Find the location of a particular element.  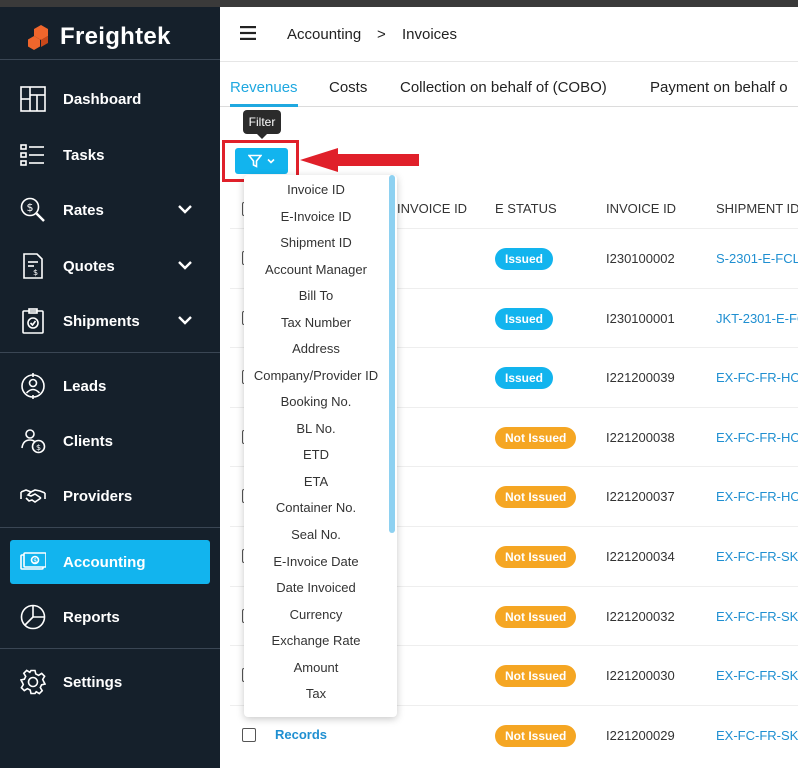

sidebar-item-leads: Leads is located at coordinates (110, 386).